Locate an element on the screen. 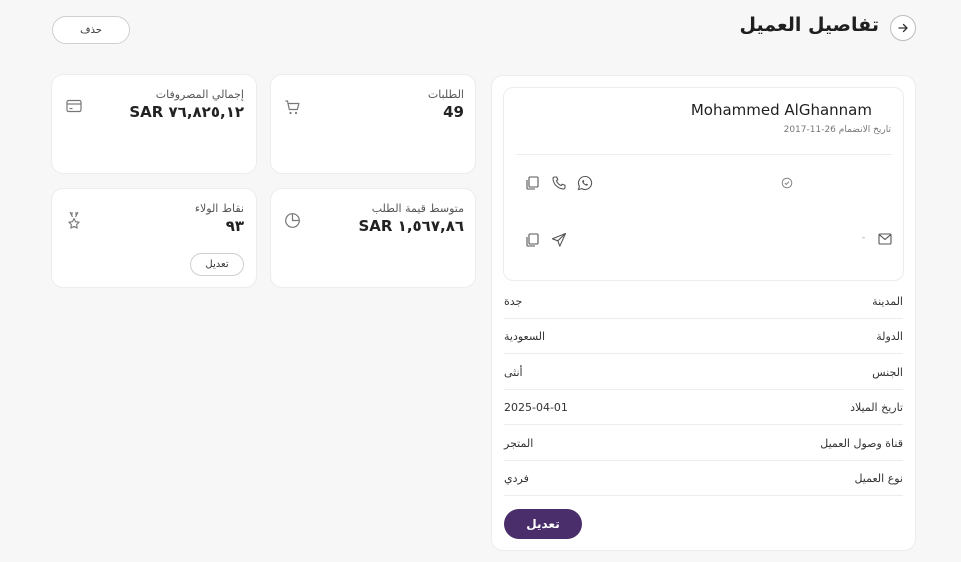 This screenshot has height=562, width=961. join-date: تاريخ الانضمام 26-11-2017 is located at coordinates (837, 130).